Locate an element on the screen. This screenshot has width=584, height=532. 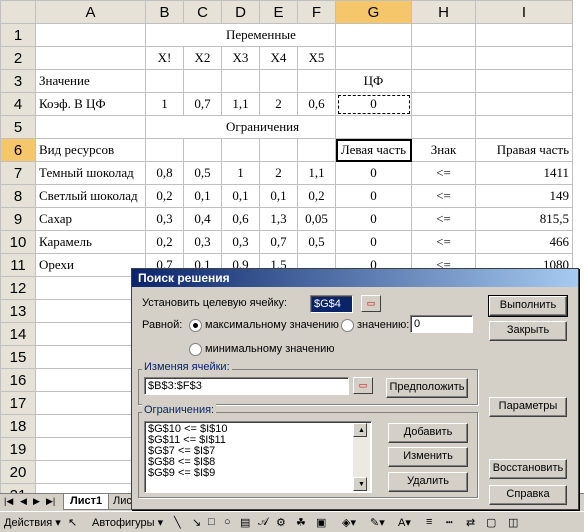
font-color-icon: A▾ is located at coordinates (404, 522).